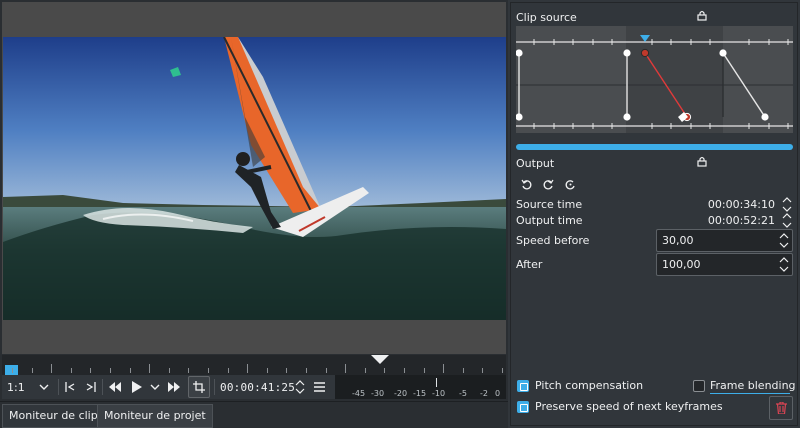  Describe the element at coordinates (654, 147) in the screenshot. I see `progress-bar` at that location.